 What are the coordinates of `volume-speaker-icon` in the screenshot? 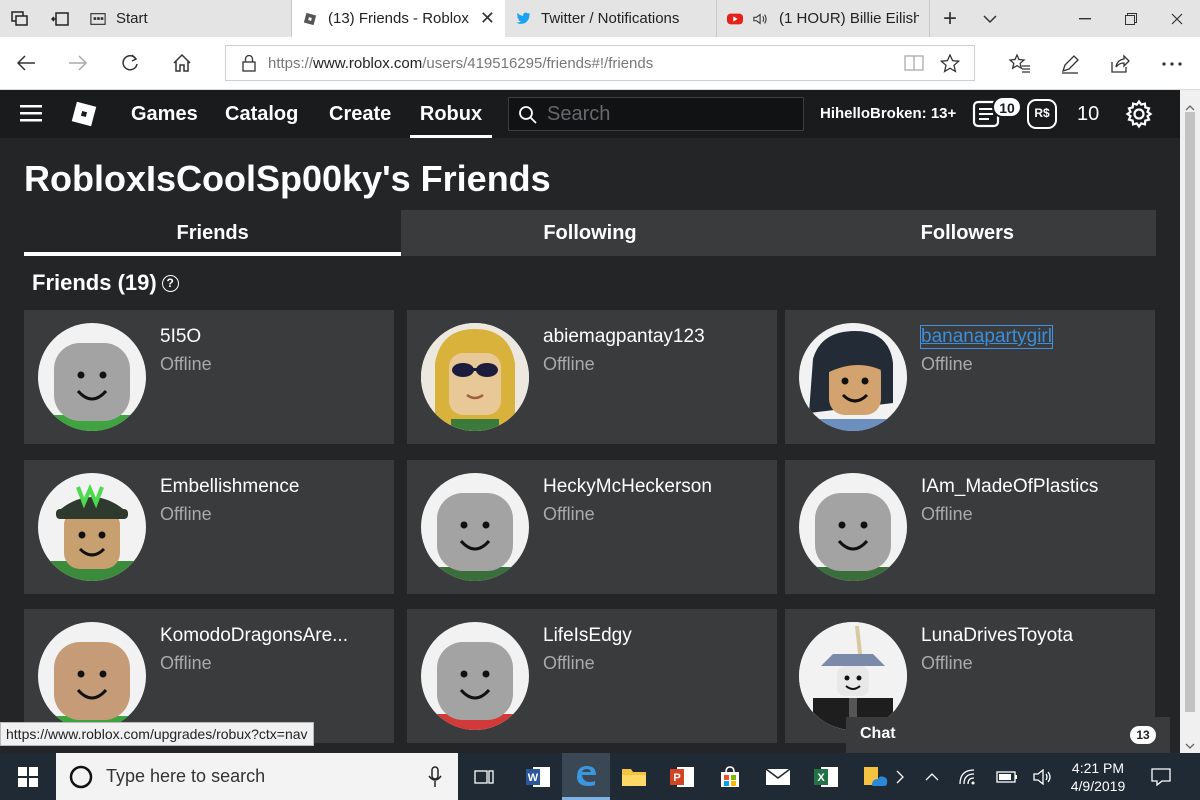 It's located at (1043, 776).